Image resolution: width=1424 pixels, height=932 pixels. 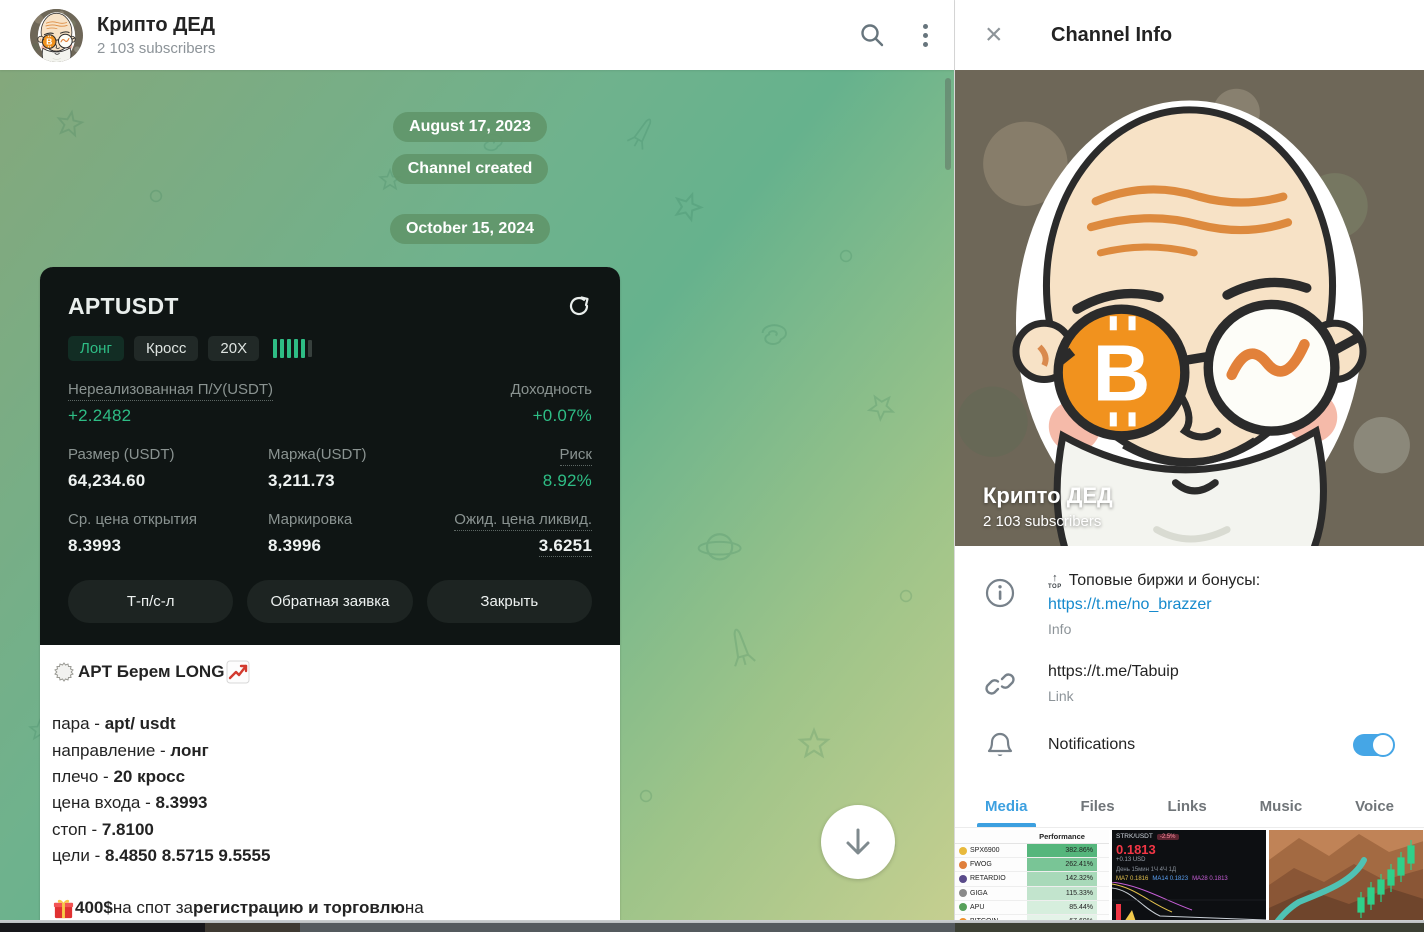 What do you see at coordinates (1281, 812) in the screenshot?
I see `tab-music: Music` at bounding box center [1281, 812].